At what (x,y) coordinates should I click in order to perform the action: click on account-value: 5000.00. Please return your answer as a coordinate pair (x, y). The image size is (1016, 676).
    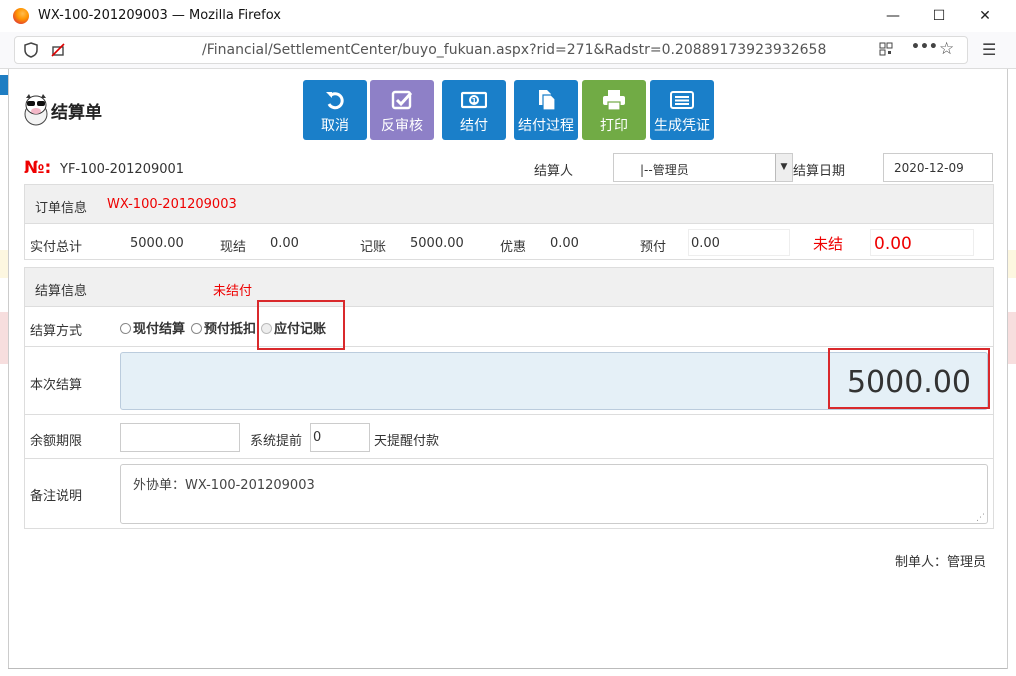
    Looking at the image, I should click on (437, 243).